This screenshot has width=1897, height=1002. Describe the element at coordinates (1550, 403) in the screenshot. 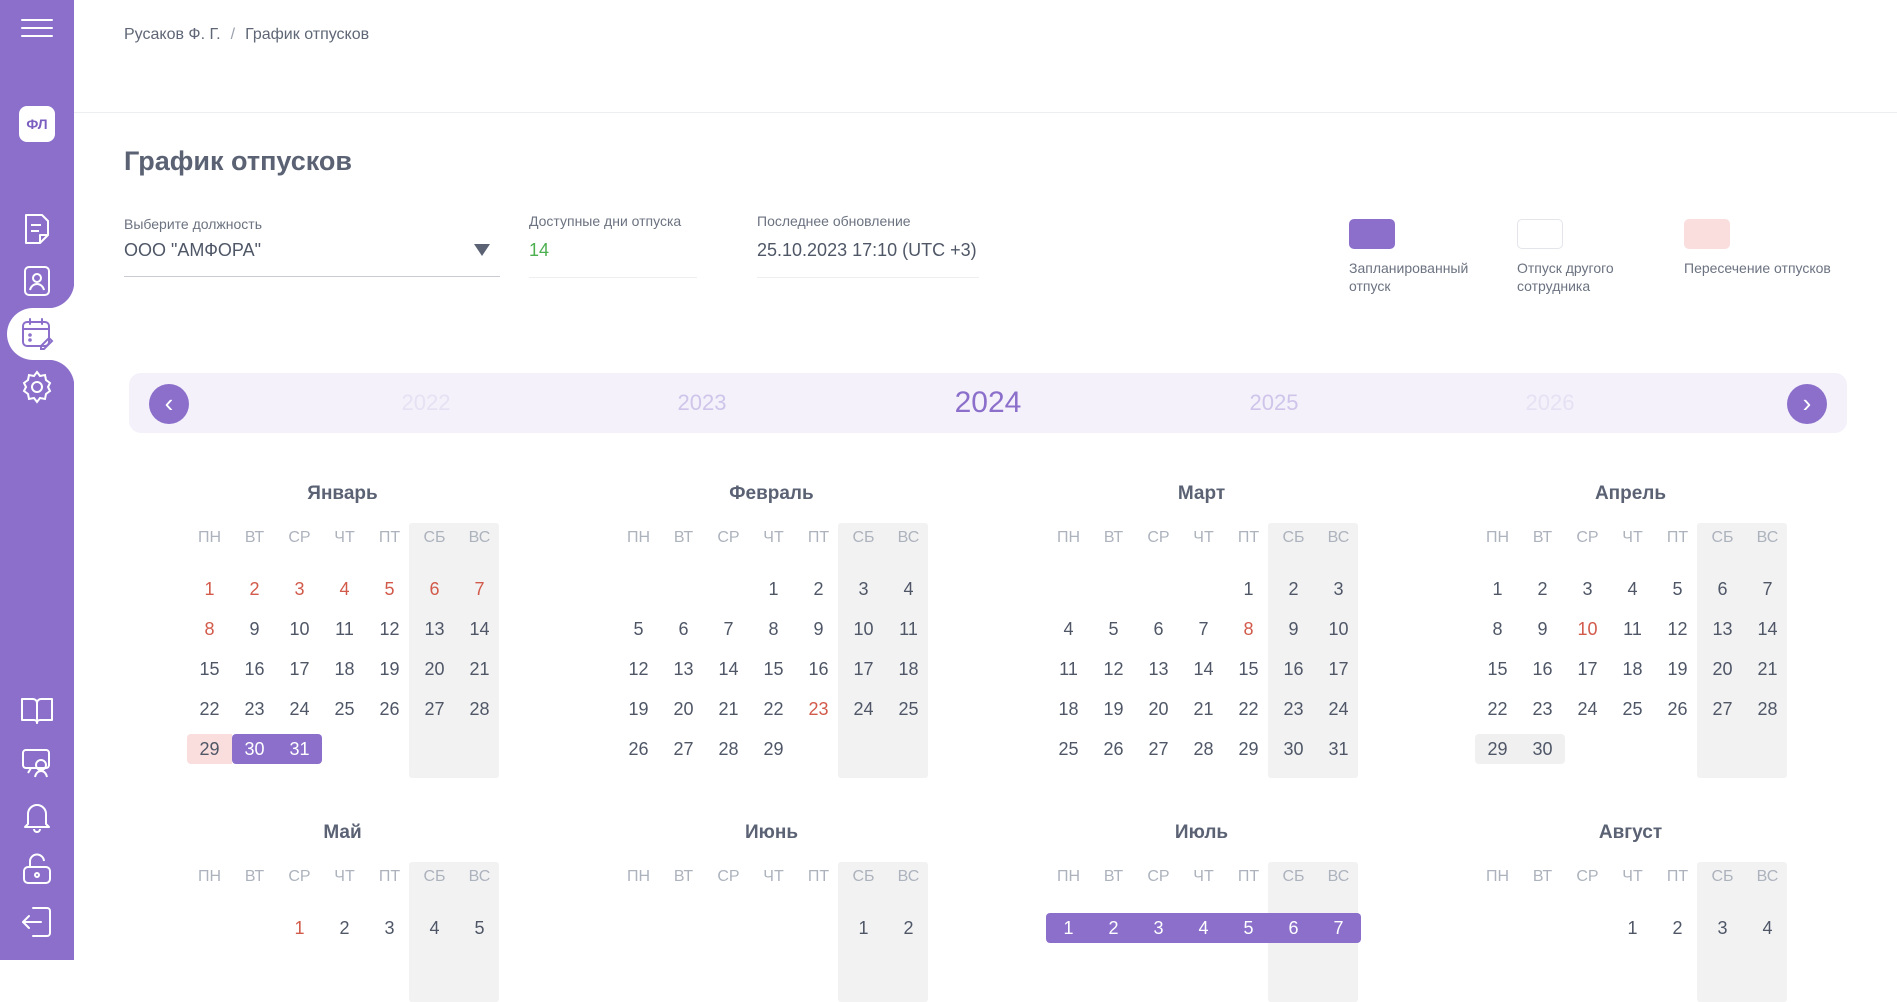

I see `year-2026: 2026` at that location.